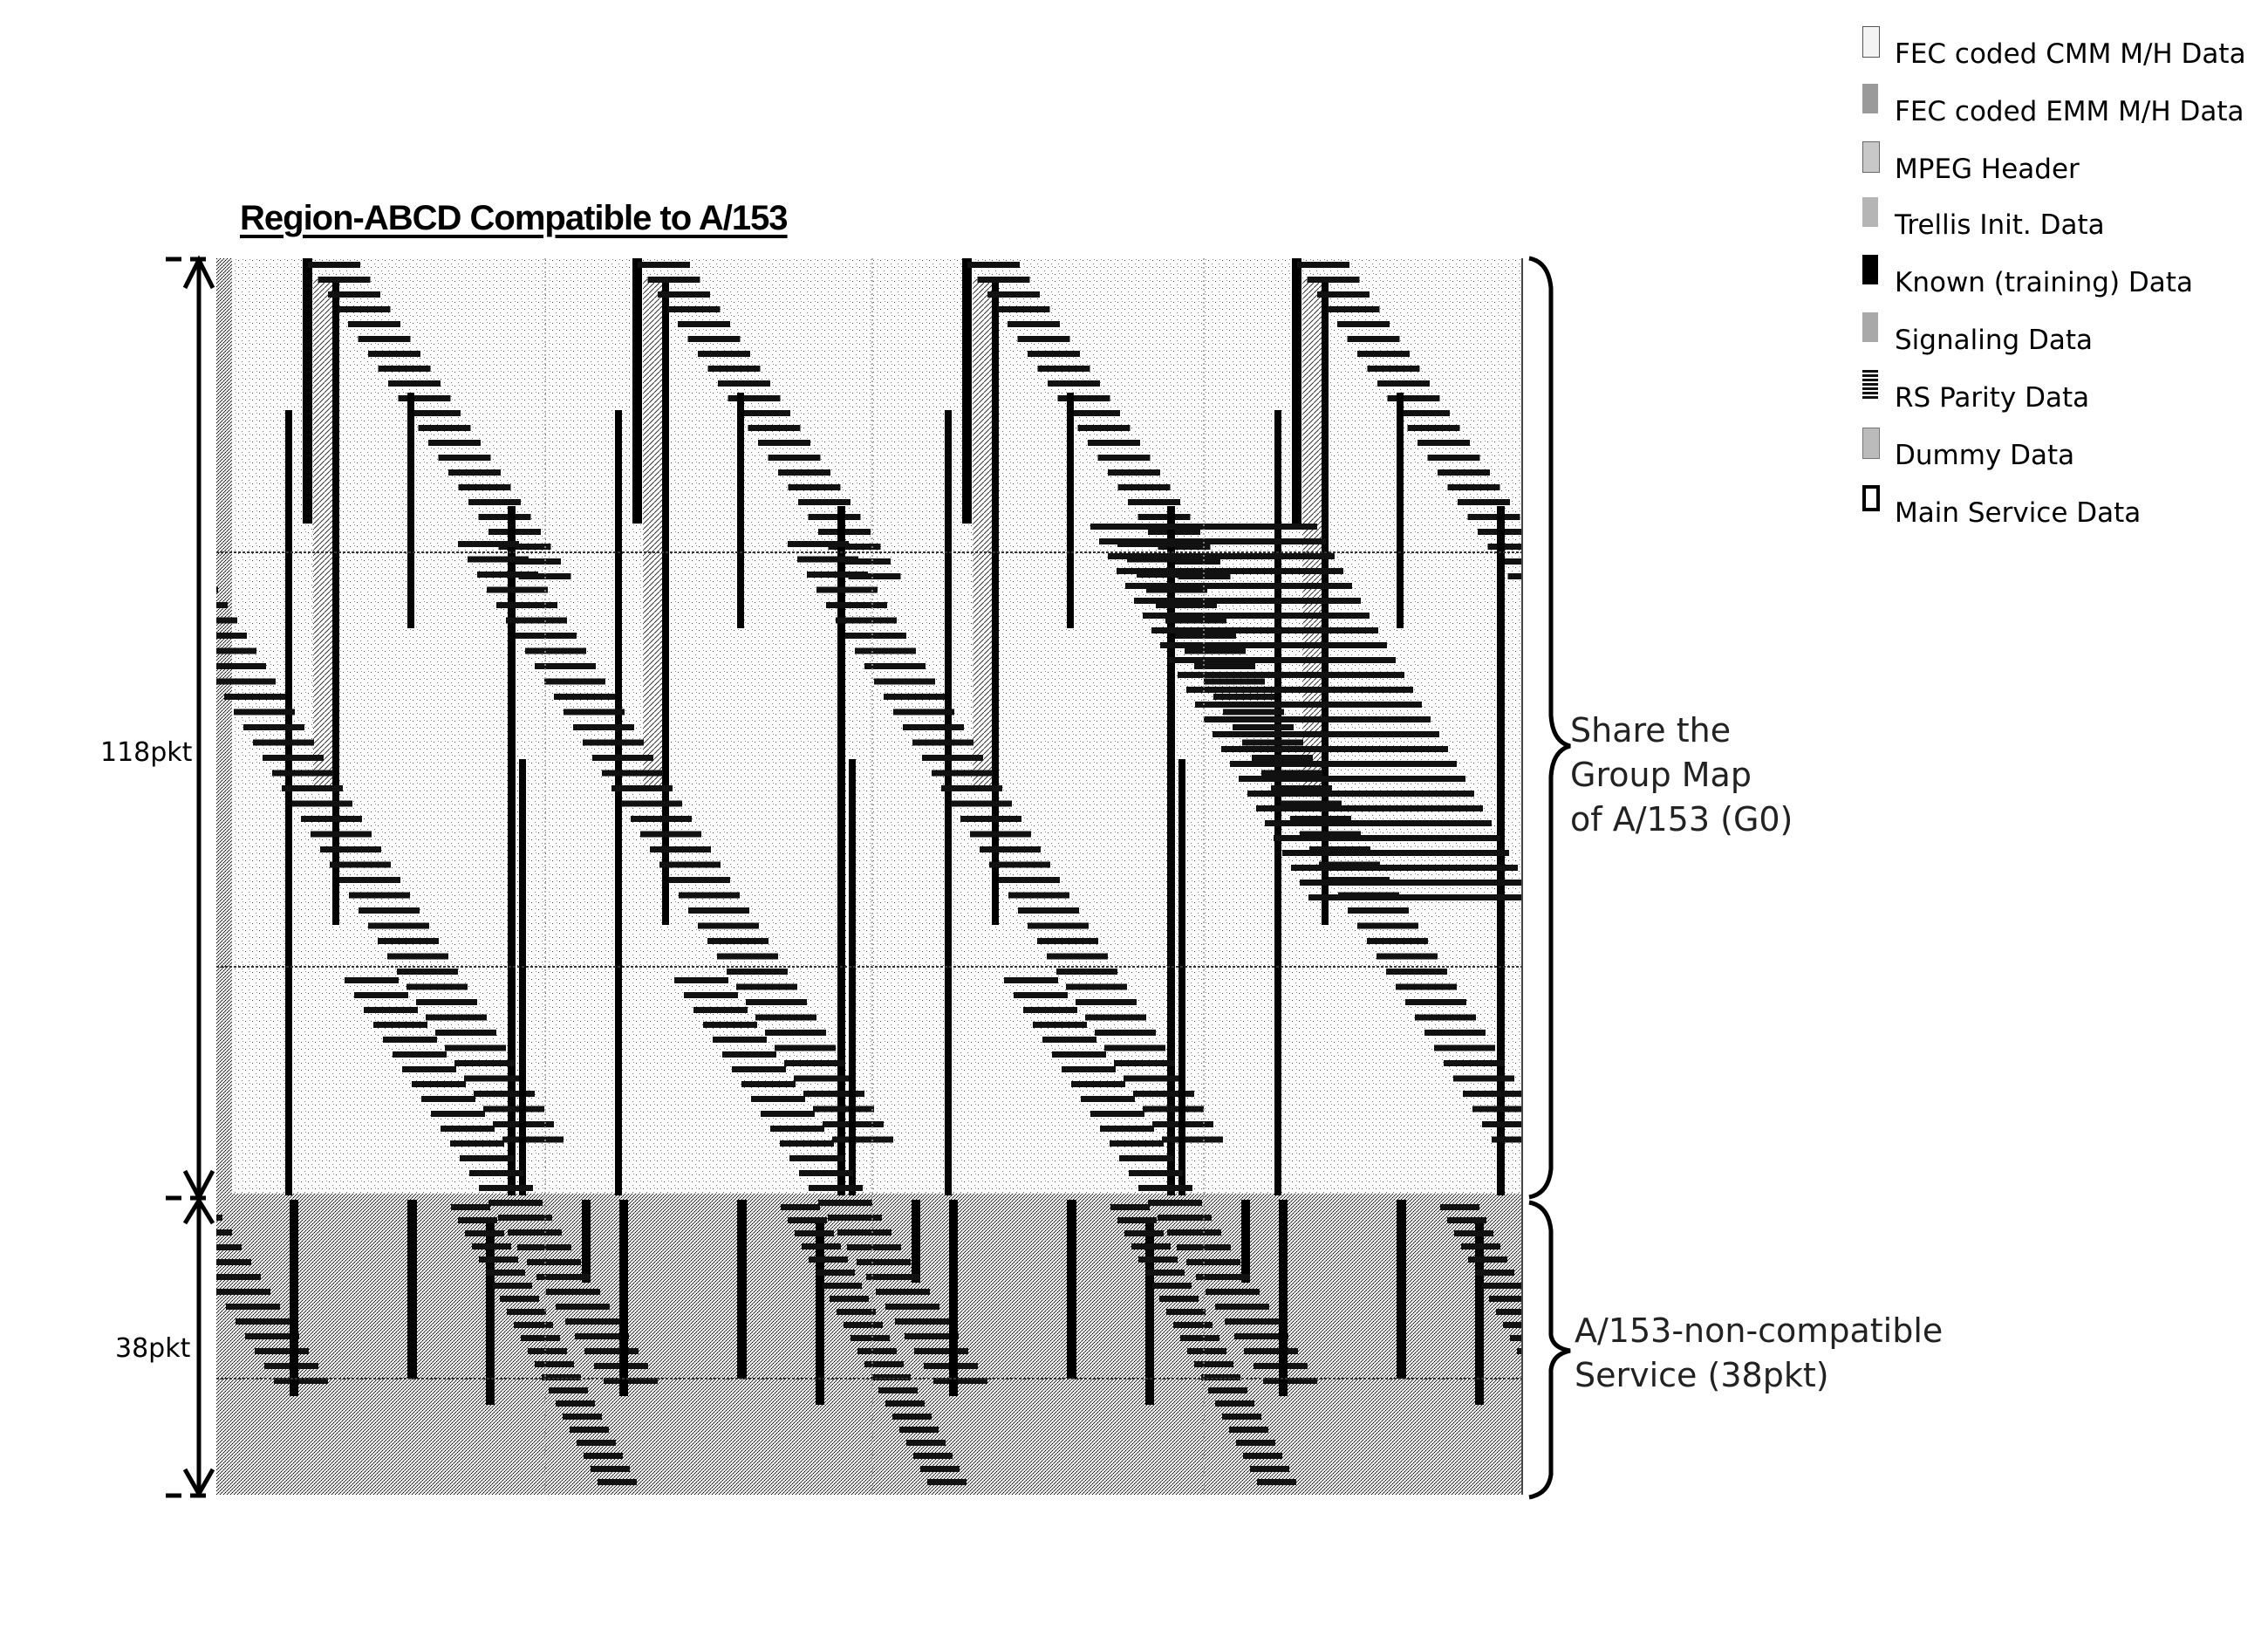  What do you see at coordinates (1870, 212) in the screenshot?
I see `trellis-init-swatch-icon` at bounding box center [1870, 212].